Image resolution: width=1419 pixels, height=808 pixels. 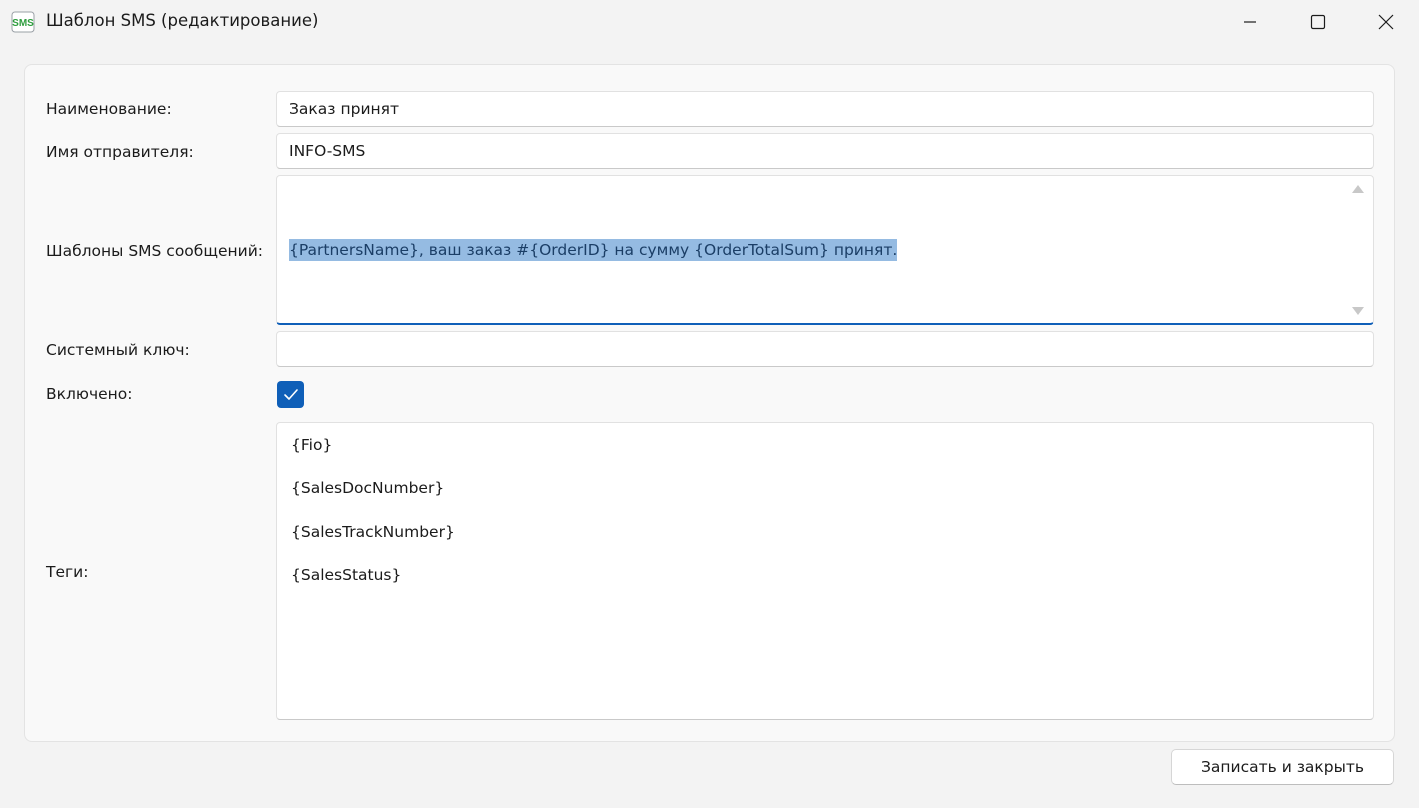 What do you see at coordinates (154, 251) in the screenshot?
I see `template-label: Шаблоны SMS сообщений:` at bounding box center [154, 251].